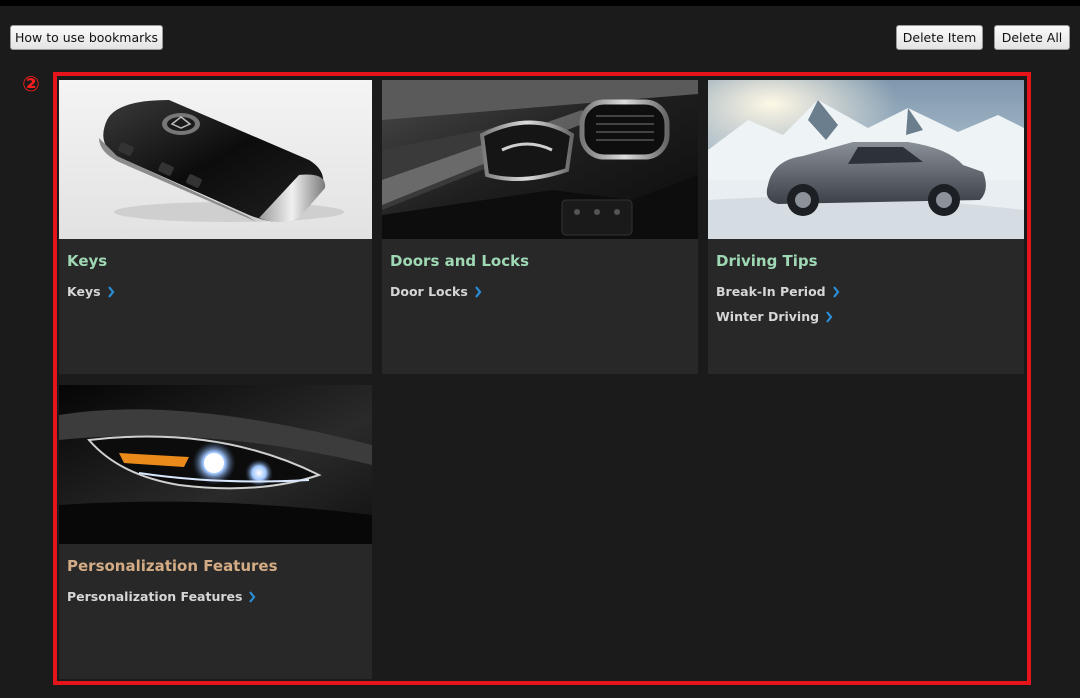 The width and height of the screenshot is (1080, 698). I want to click on callout-number: ②, so click(31, 84).